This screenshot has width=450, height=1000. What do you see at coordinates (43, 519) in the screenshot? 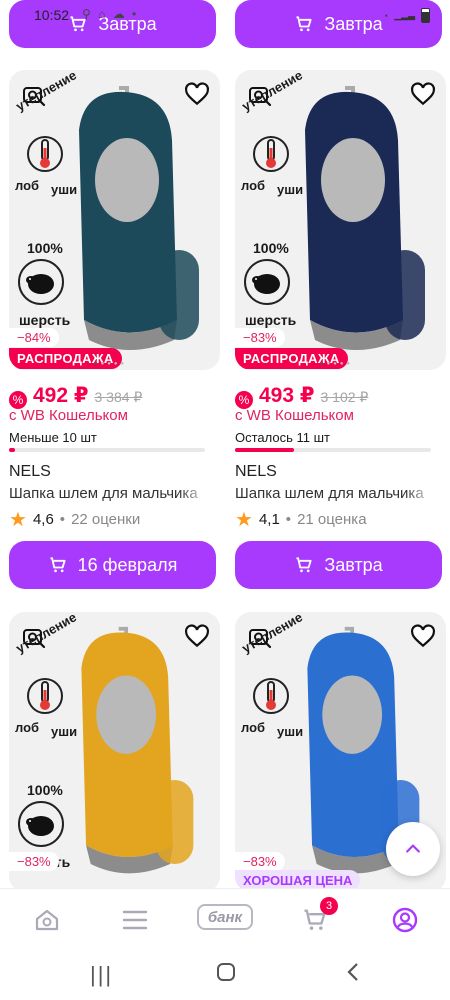
I see `rating-value: 4,6` at bounding box center [43, 519].